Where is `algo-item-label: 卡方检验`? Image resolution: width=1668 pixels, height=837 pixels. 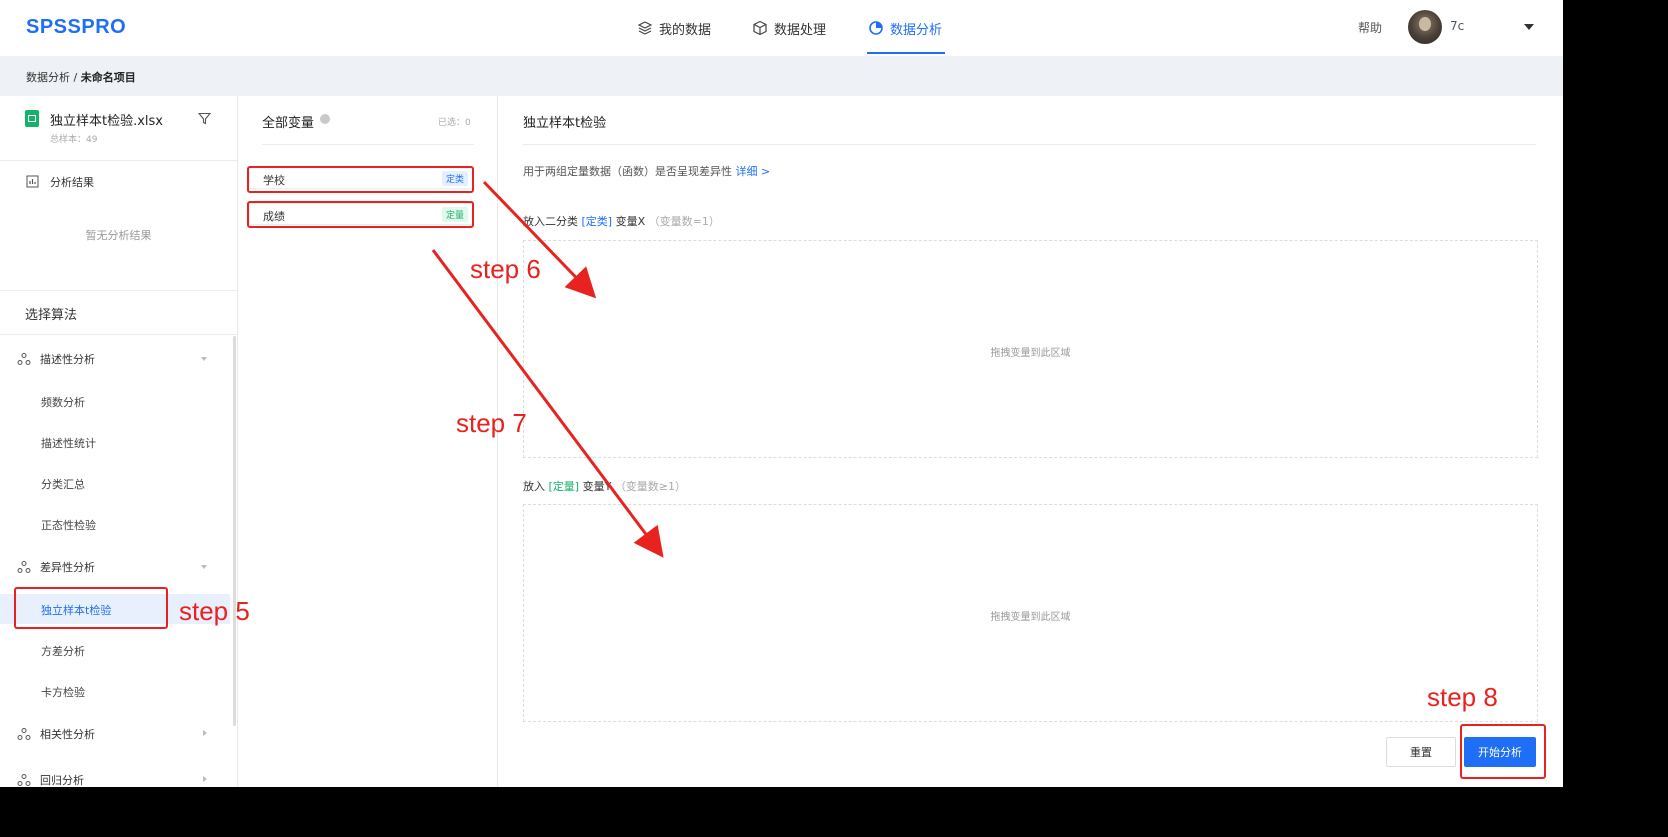
algo-item-label: 卡方检验 is located at coordinates (63, 692).